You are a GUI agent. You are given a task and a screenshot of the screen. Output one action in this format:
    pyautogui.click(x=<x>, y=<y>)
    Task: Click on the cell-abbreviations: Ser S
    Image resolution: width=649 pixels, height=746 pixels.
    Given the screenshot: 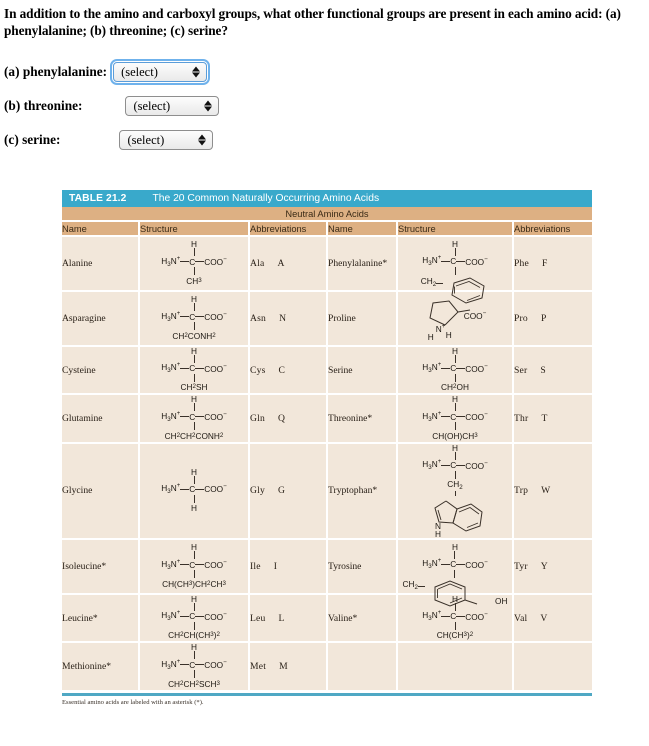 What is the action you would take?
    pyautogui.click(x=553, y=371)
    